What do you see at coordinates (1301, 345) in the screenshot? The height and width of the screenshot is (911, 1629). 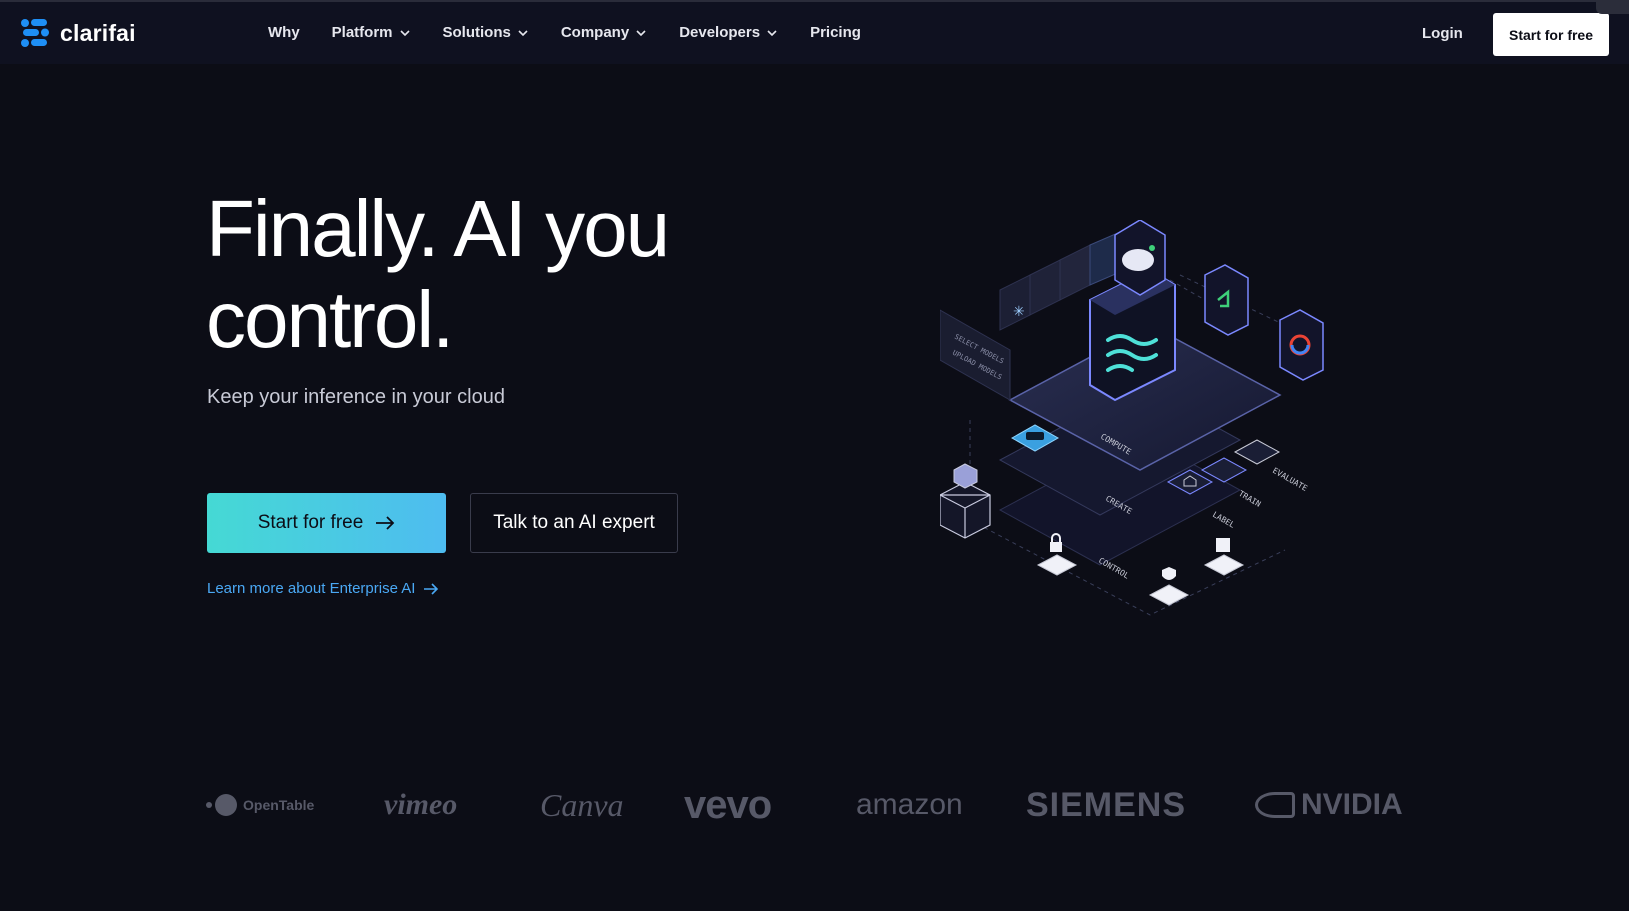 I see `google-cloud-cube` at bounding box center [1301, 345].